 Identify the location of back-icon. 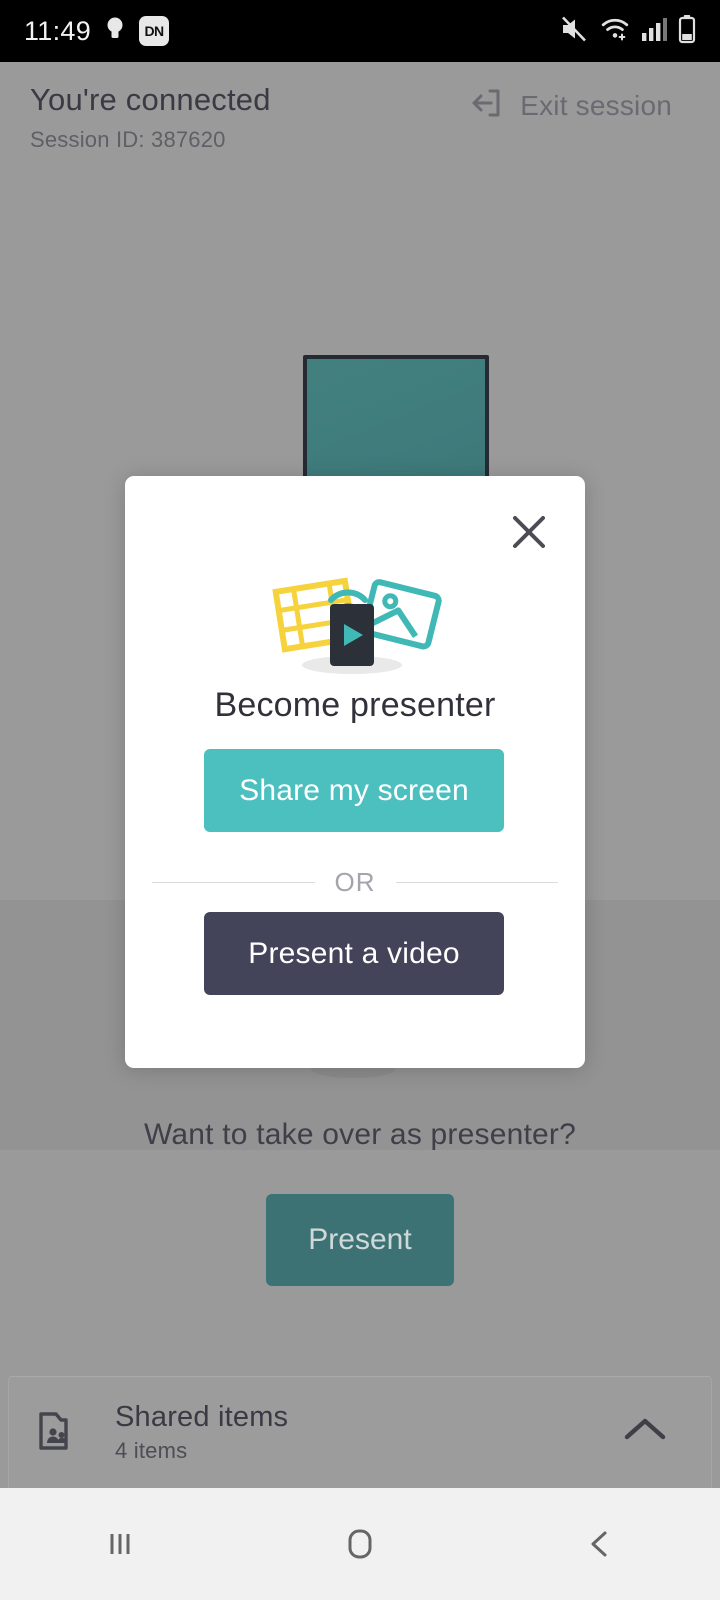
(600, 1544).